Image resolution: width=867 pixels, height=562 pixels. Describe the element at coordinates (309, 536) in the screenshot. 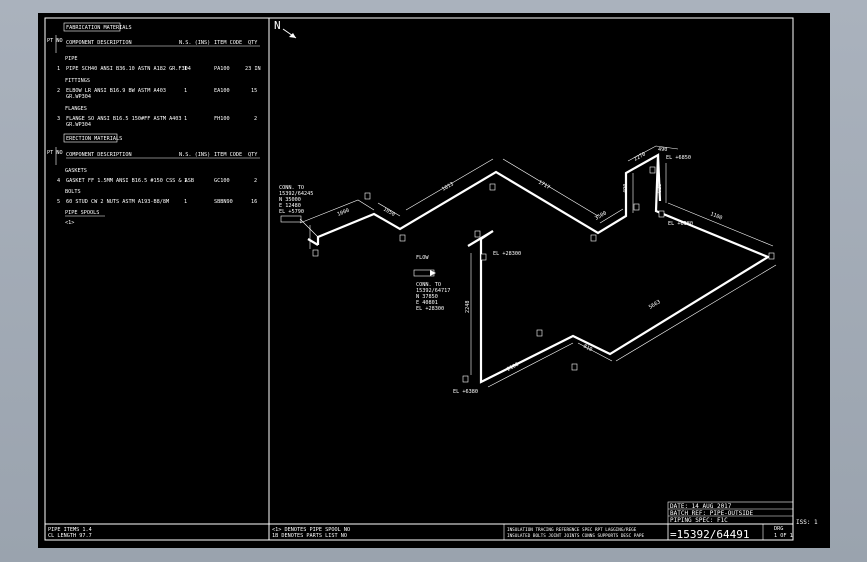

I see `note-parts: 1B DENOTES PARTS LIST NO` at that location.